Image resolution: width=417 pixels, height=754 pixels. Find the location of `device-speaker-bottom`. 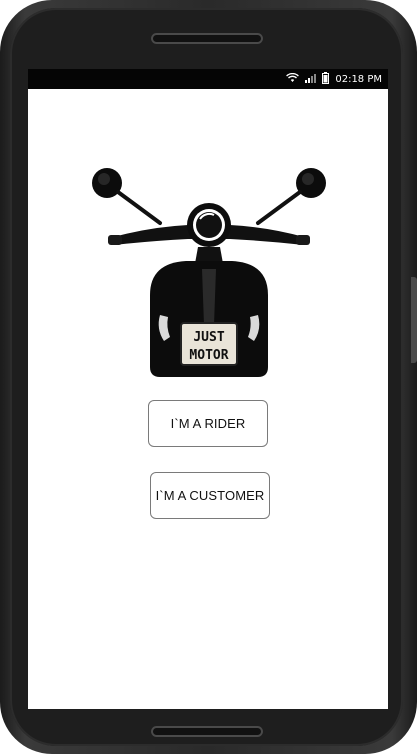

device-speaker-bottom is located at coordinates (207, 731).